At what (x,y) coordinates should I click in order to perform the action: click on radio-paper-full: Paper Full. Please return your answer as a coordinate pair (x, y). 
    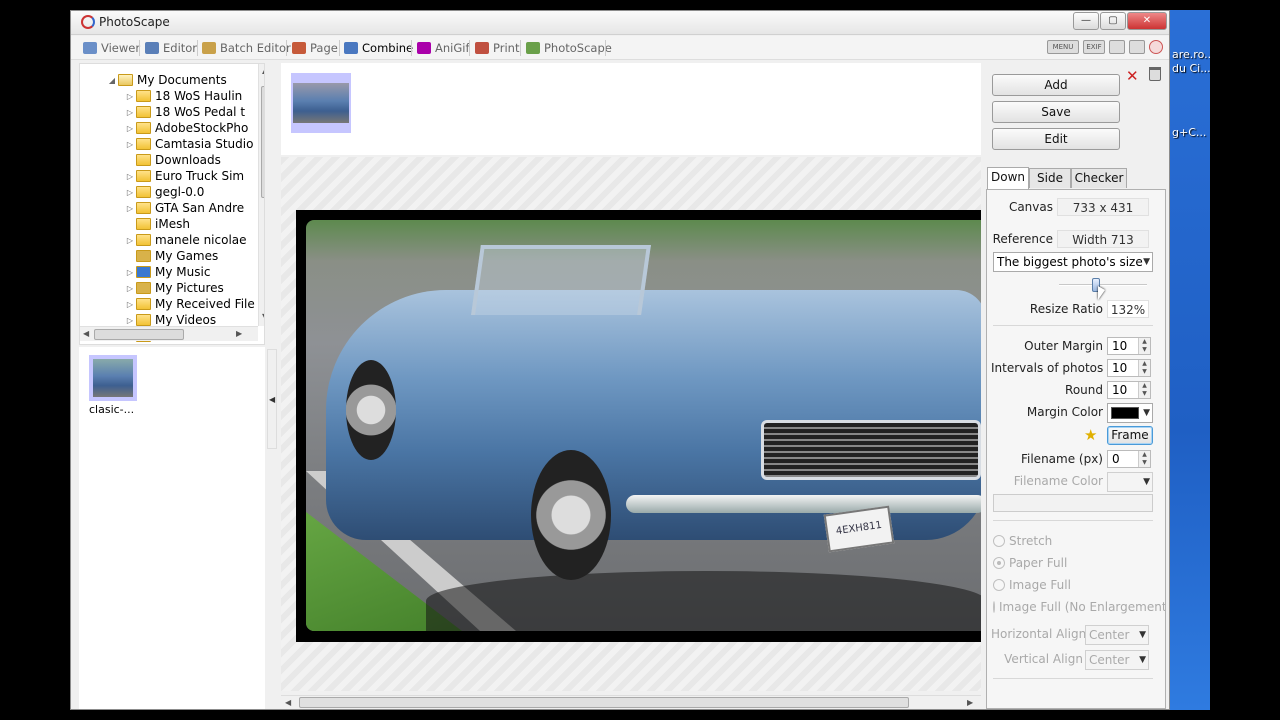
    Looking at the image, I should click on (1030, 563).